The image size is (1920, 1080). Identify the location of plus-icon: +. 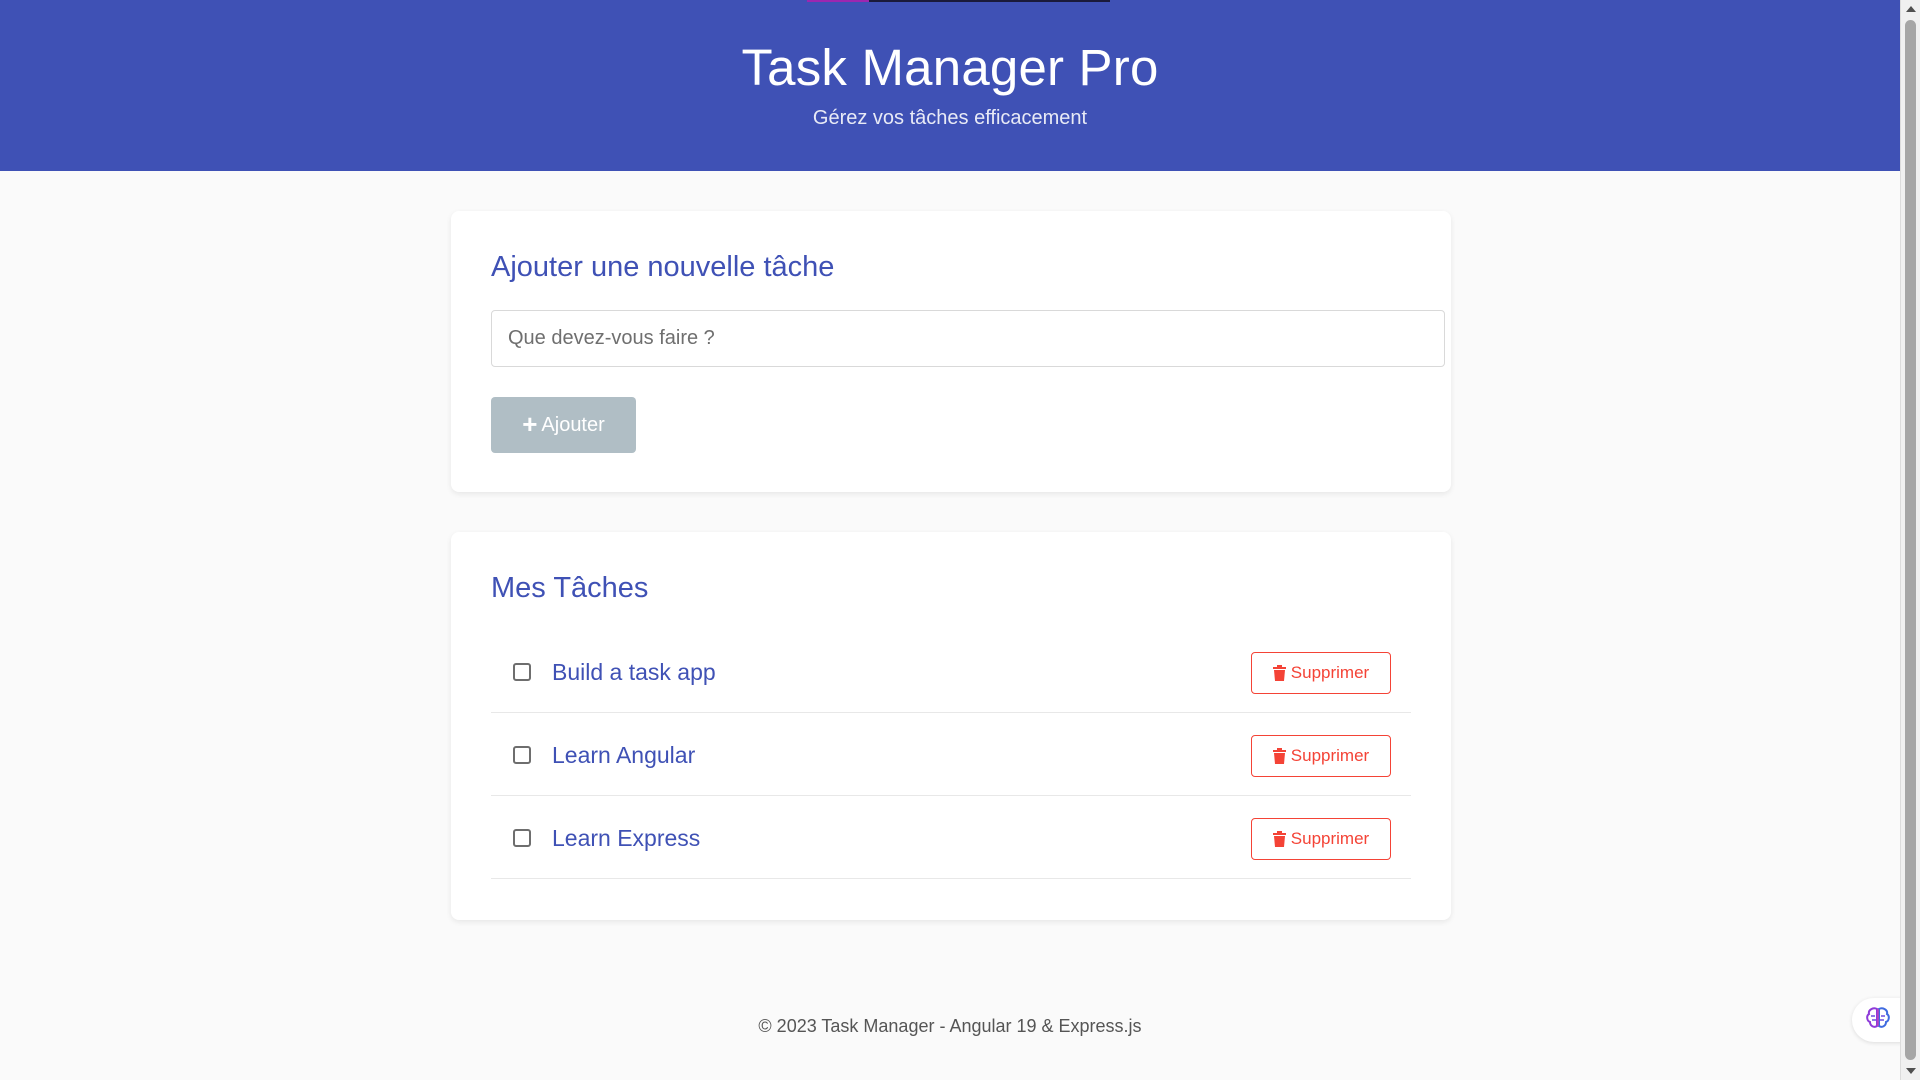
(530, 424).